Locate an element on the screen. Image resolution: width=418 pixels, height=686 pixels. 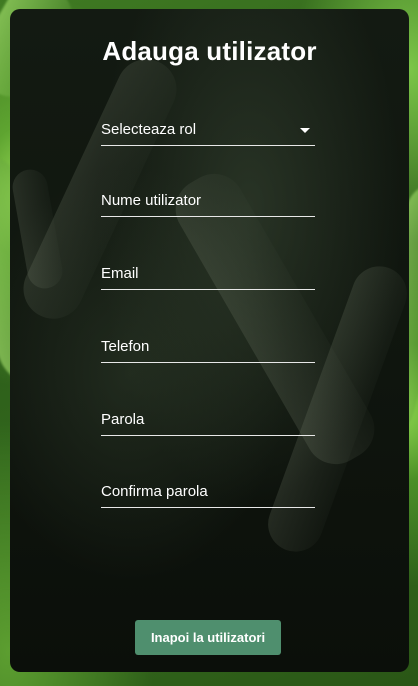
email-input is located at coordinates (210, 275).